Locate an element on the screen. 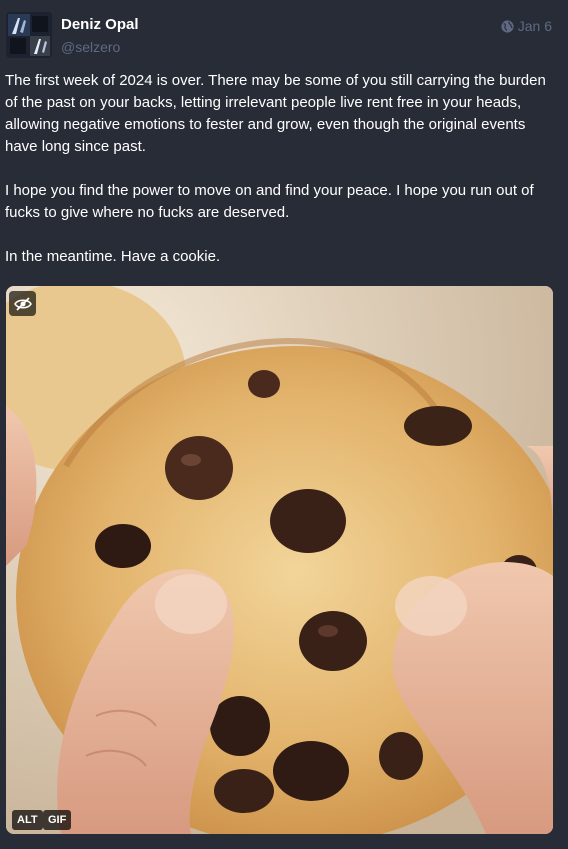 The image size is (568, 849). alt-text-badge: ALT is located at coordinates (27, 820).